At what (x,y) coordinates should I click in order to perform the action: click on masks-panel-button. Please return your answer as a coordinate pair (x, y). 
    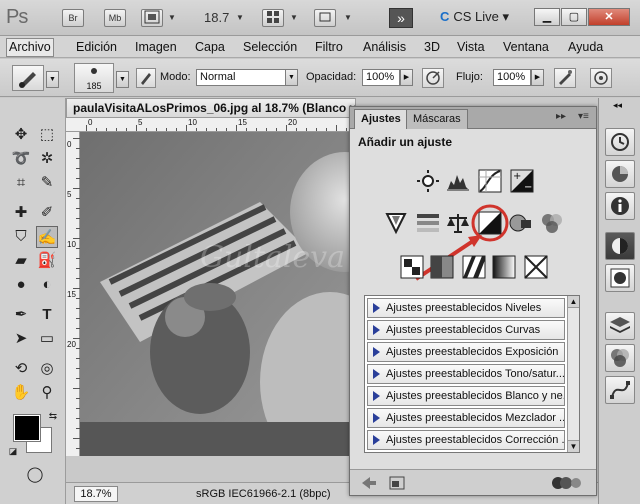
    Looking at the image, I should click on (620, 278).